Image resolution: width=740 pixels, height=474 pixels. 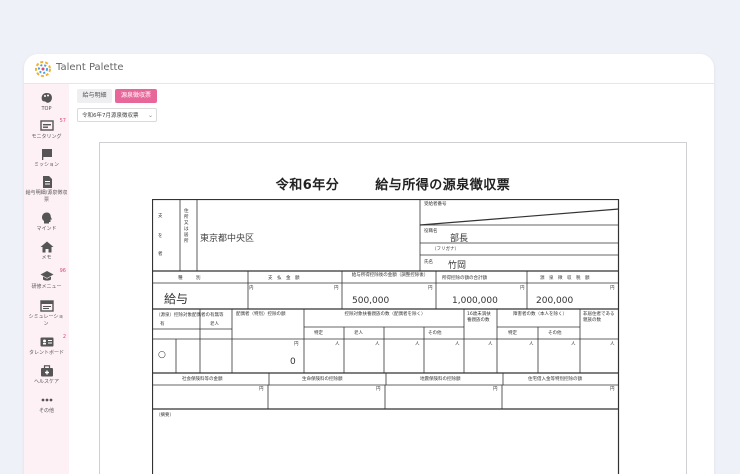 I want to click on disabled-label: 障害者の数（本人を除く）, so click(x=540, y=315).